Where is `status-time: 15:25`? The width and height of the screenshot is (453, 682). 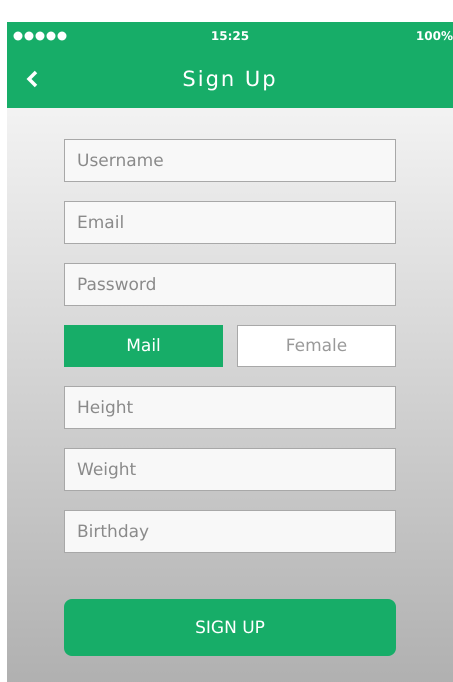
status-time: 15:25 is located at coordinates (230, 36).